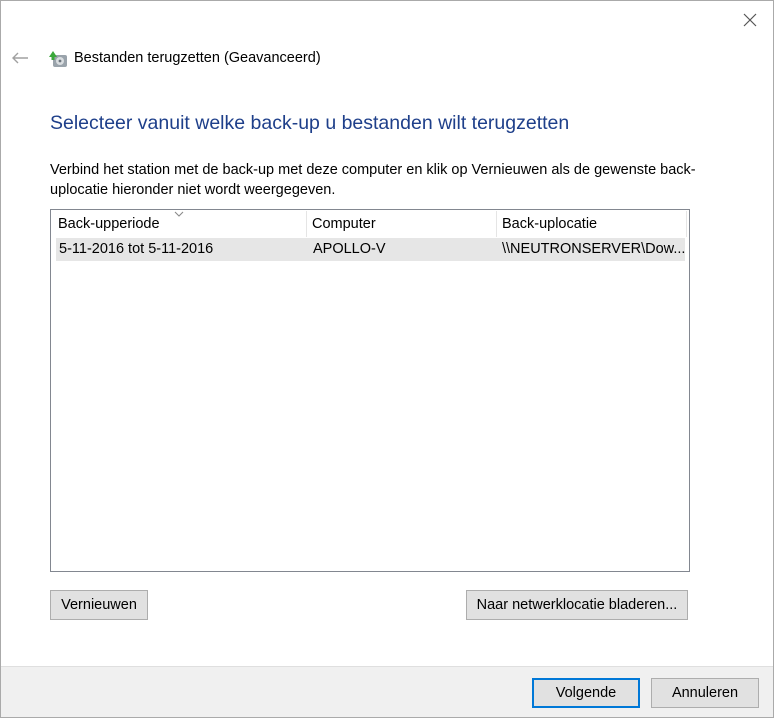  What do you see at coordinates (686, 224) in the screenshot?
I see `column-divider` at bounding box center [686, 224].